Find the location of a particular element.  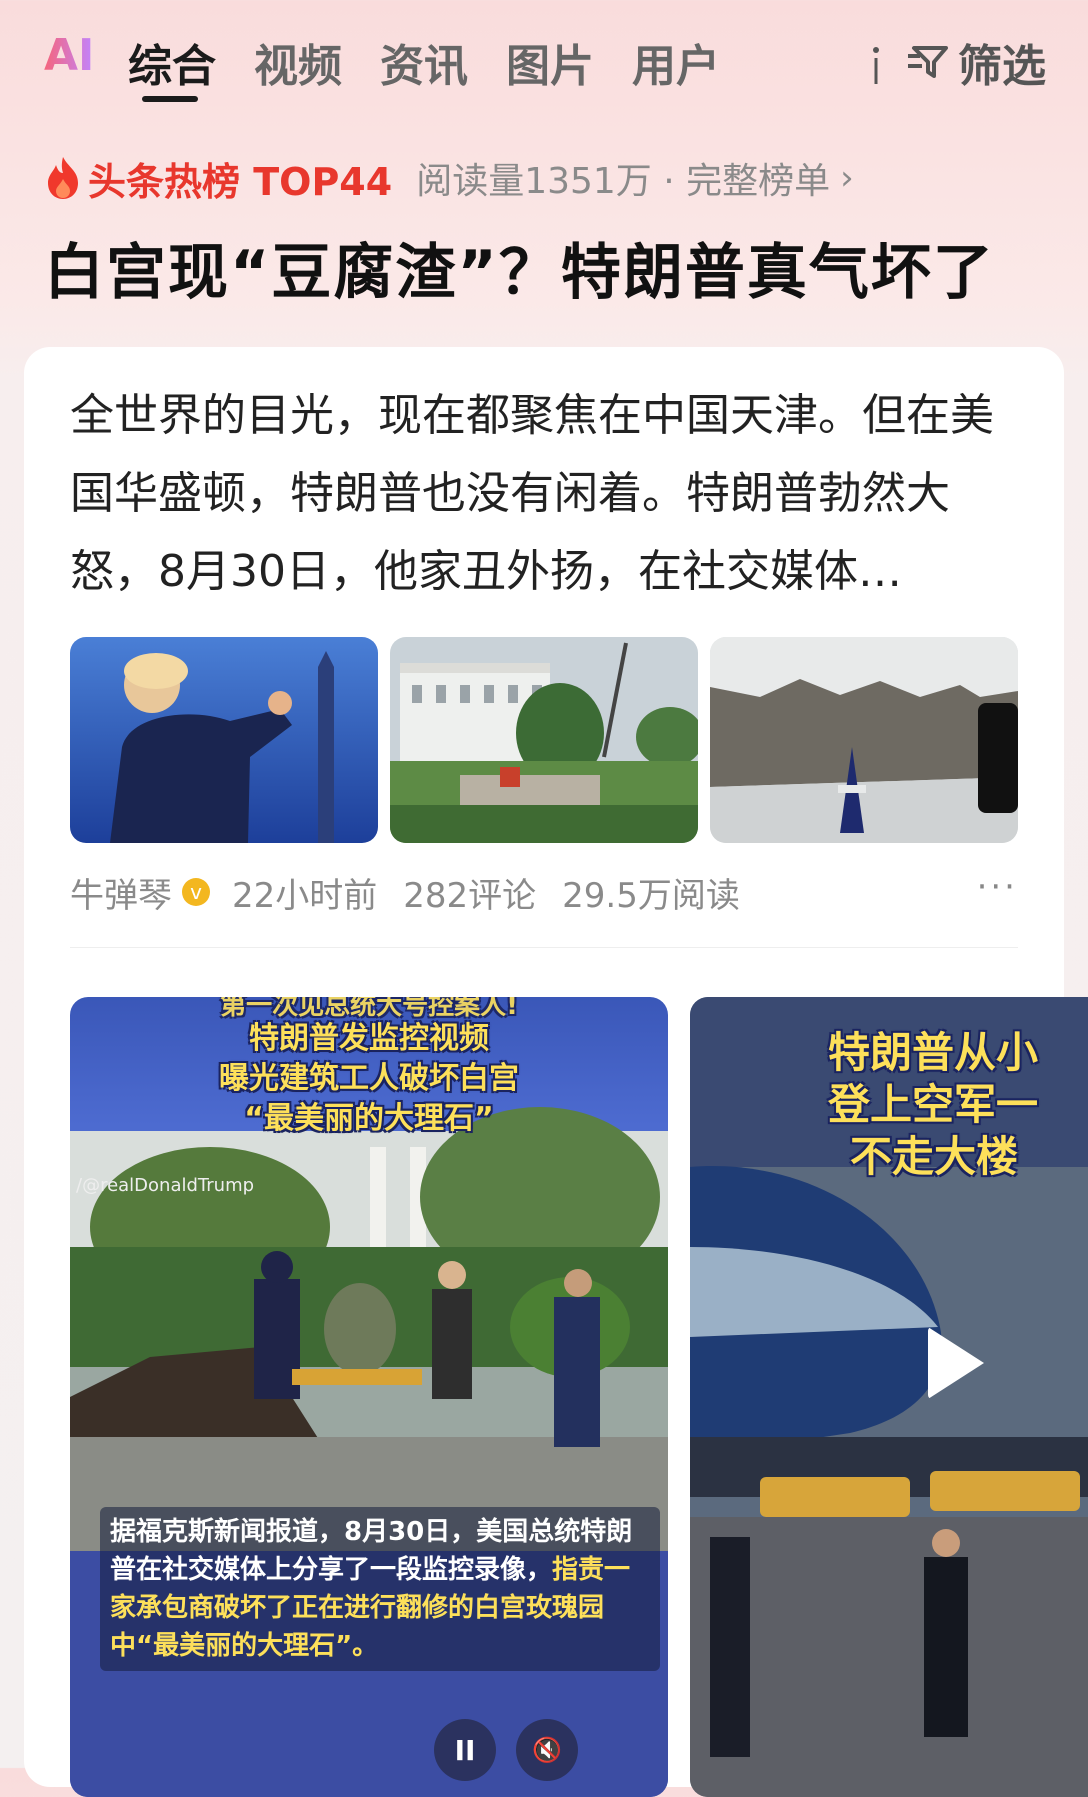

author-name: 牛弹琴 is located at coordinates (121, 892).